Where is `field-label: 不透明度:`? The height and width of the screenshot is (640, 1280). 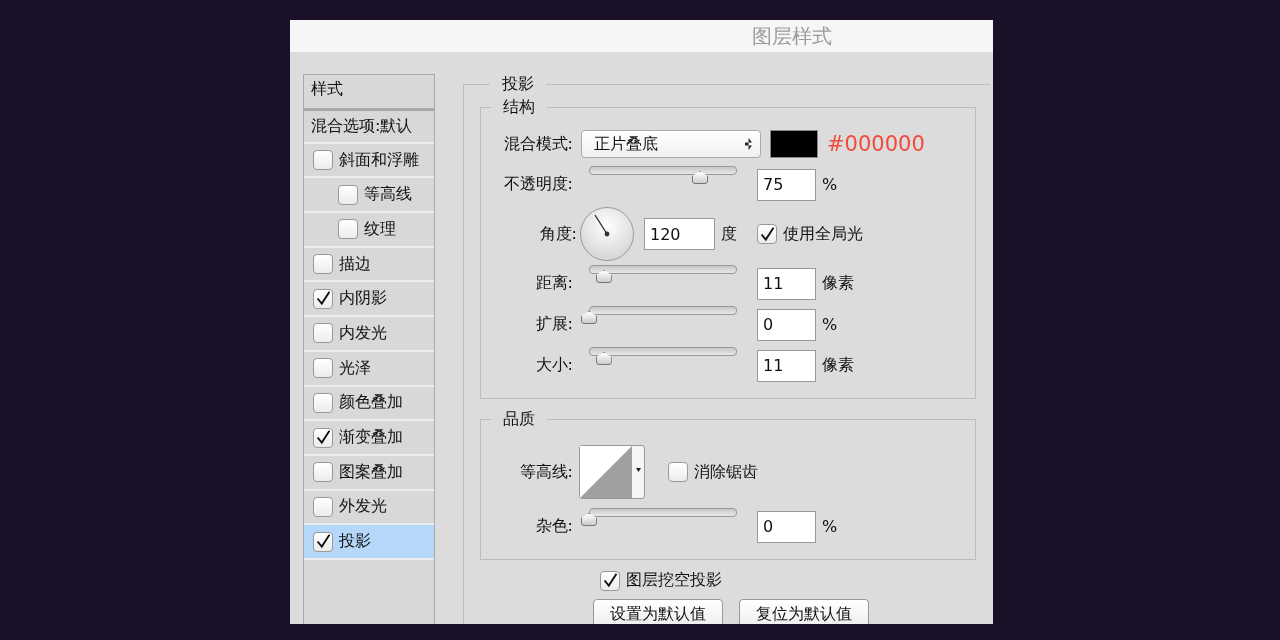 field-label: 不透明度: is located at coordinates (537, 184).